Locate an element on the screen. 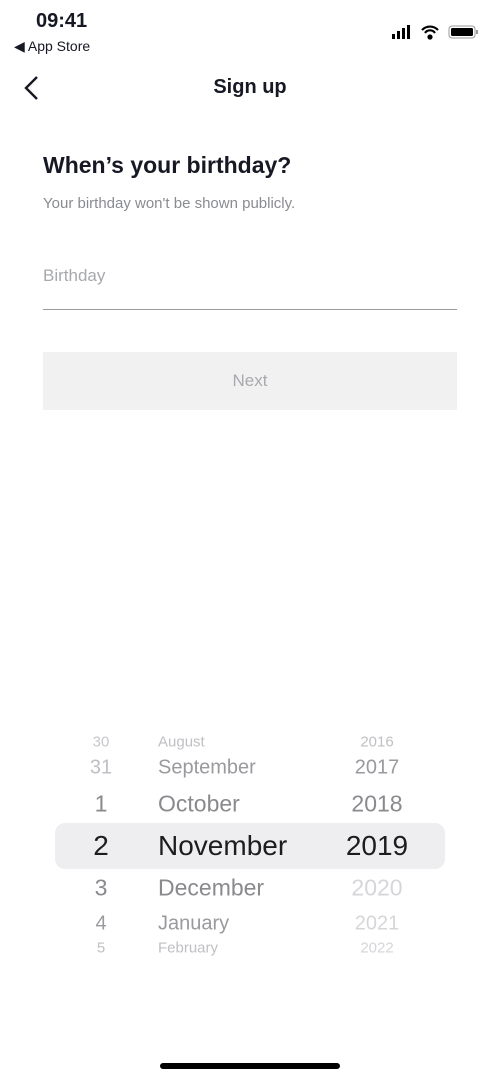  picker-month: September is located at coordinates (207, 768).